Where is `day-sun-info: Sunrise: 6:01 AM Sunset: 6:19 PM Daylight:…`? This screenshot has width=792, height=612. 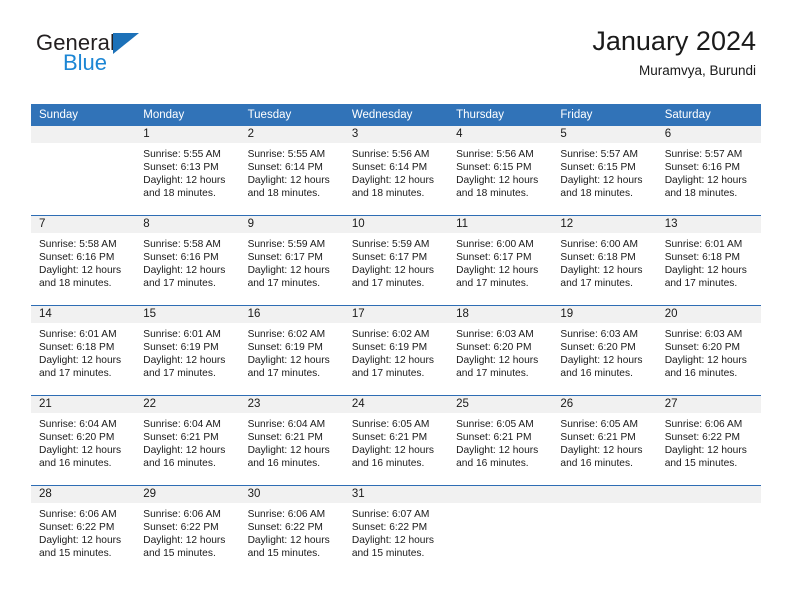 day-sun-info: Sunrise: 6:01 AM Sunset: 6:19 PM Daylight:… is located at coordinates (187, 351).